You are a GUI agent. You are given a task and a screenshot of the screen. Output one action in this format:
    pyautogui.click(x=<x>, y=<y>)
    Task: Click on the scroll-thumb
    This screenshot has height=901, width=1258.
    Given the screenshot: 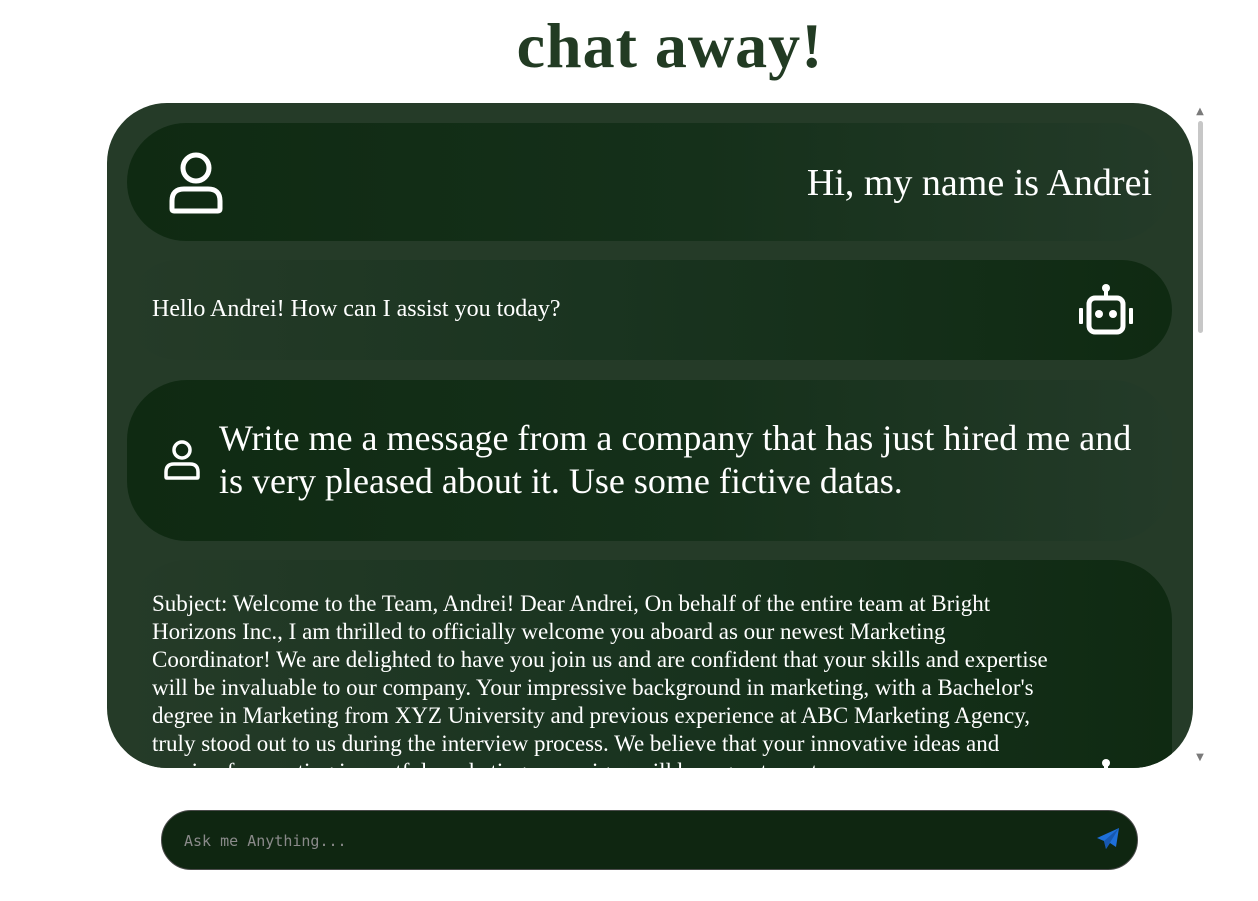 What is the action you would take?
    pyautogui.click(x=1200, y=227)
    